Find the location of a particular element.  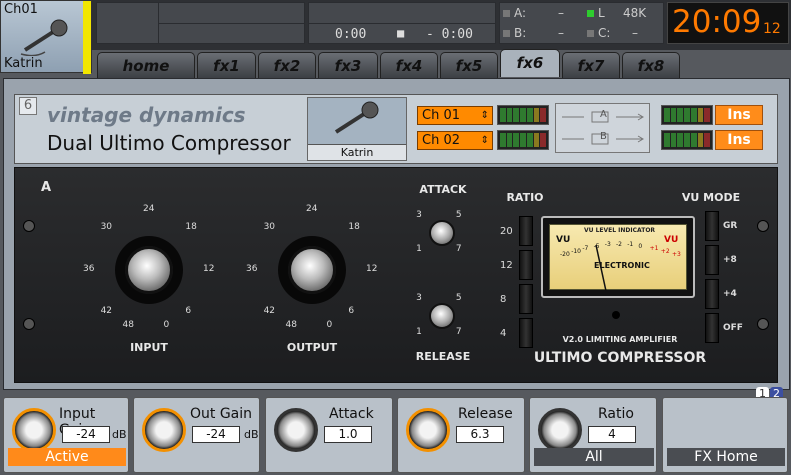

ratio-control: Ratio 4 All is located at coordinates (593, 435).